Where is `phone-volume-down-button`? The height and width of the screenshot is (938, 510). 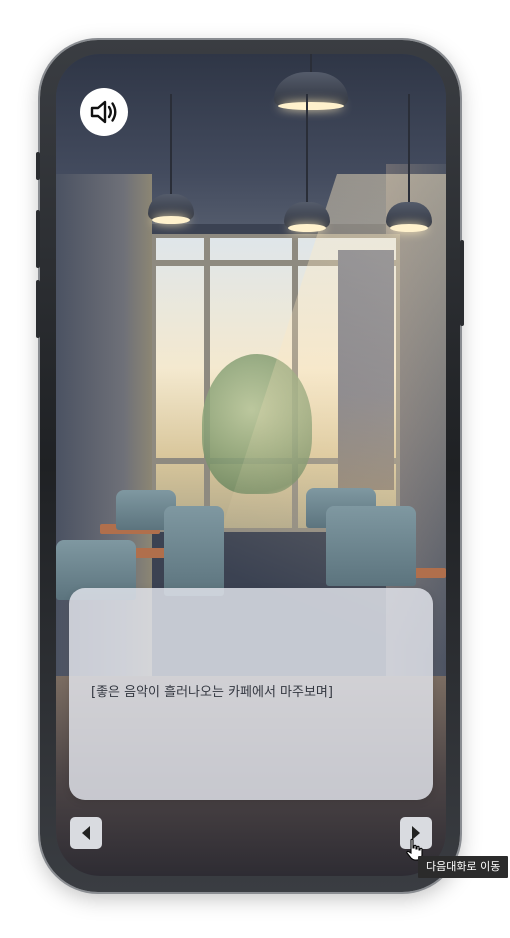 phone-volume-down-button is located at coordinates (38, 309).